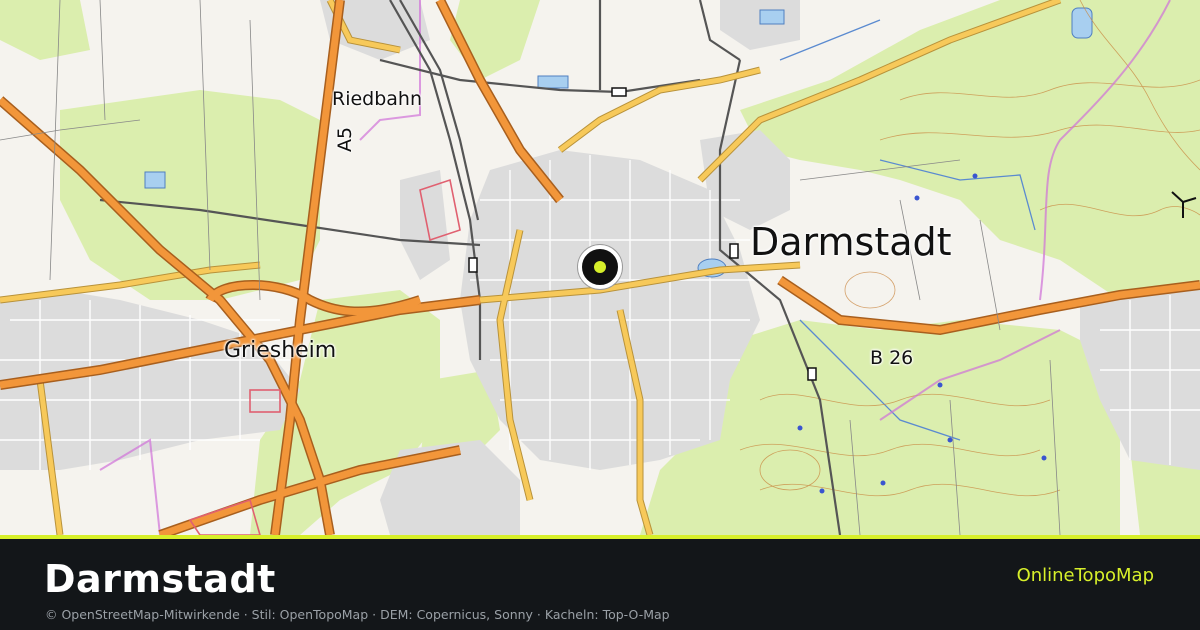 The height and width of the screenshot is (630, 1200). What do you see at coordinates (345, 139) in the screenshot?
I see `map-label-a5: A5` at bounding box center [345, 139].